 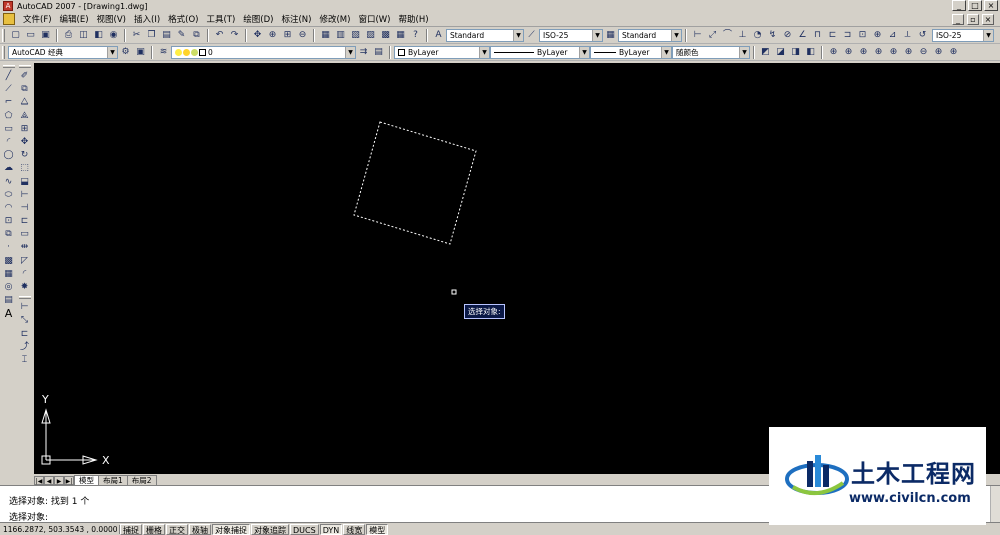 What do you see at coordinates (8, 195) in the screenshot?
I see `ellipse-icon: ⬭` at bounding box center [8, 195].